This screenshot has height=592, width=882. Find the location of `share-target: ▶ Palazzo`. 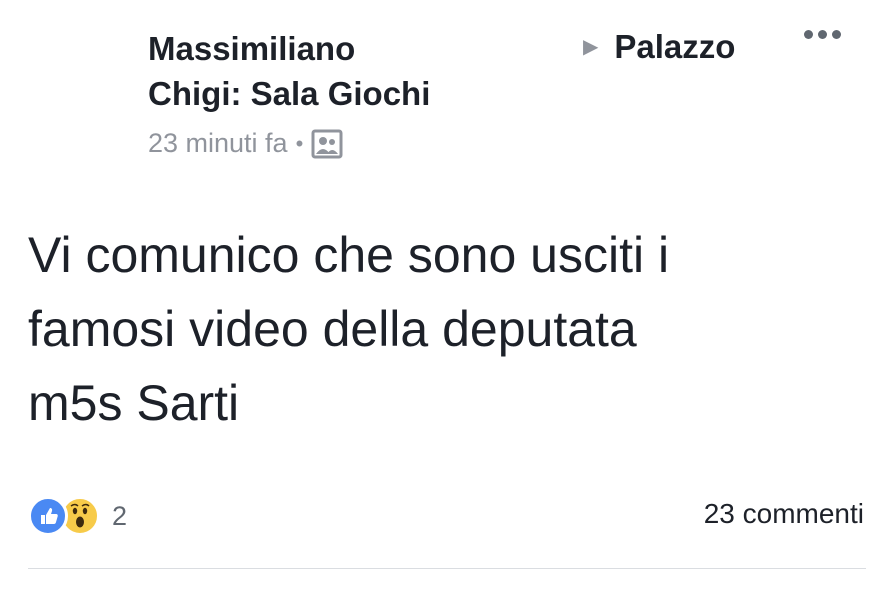

share-target: ▶ Palazzo is located at coordinates (659, 47).